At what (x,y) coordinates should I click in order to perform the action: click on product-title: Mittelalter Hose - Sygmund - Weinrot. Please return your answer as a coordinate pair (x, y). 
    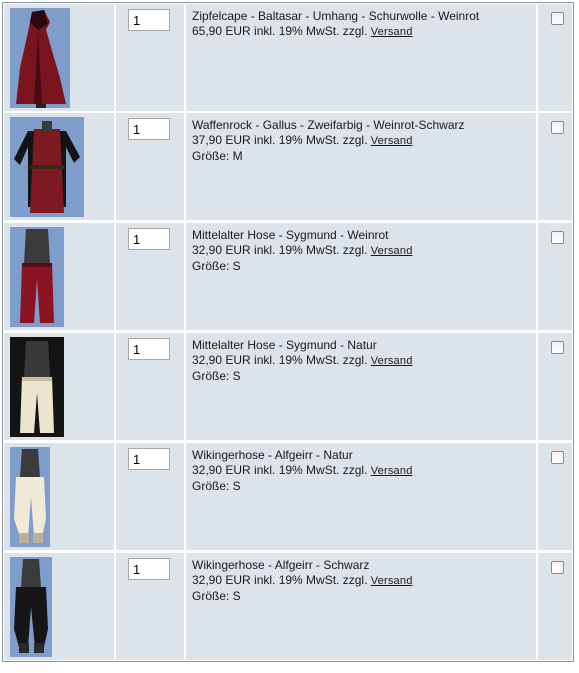
    Looking at the image, I should click on (290, 235).